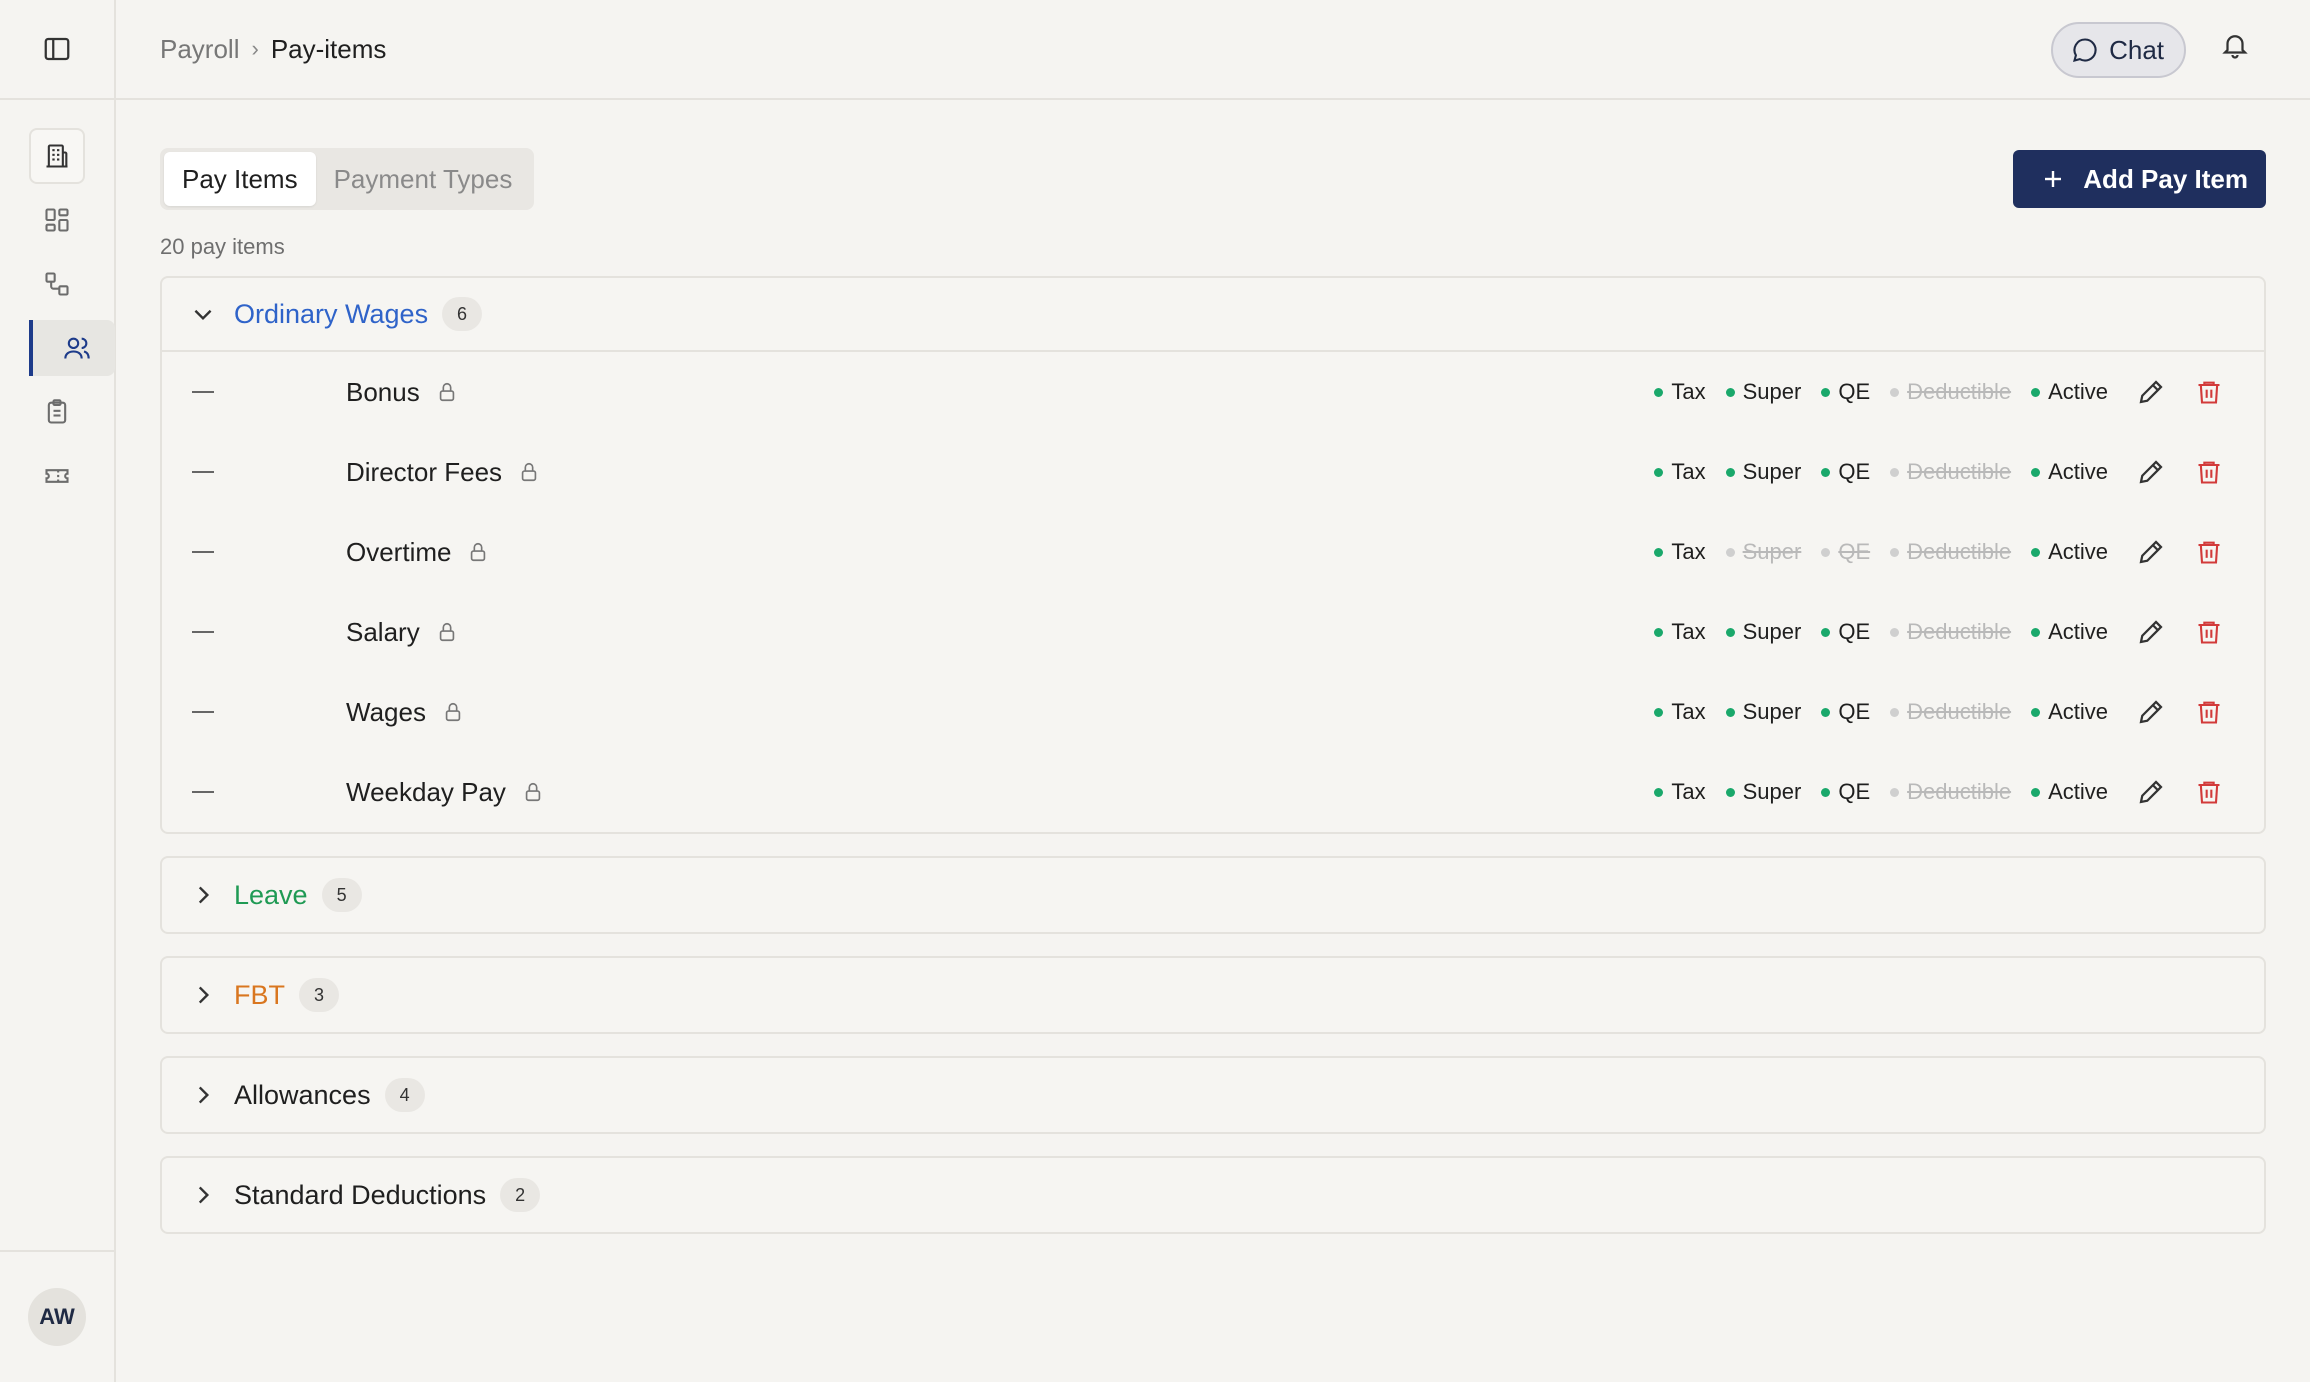 The height and width of the screenshot is (1382, 2310). What do you see at coordinates (383, 631) in the screenshot?
I see `pay-item-name: Salary` at bounding box center [383, 631].